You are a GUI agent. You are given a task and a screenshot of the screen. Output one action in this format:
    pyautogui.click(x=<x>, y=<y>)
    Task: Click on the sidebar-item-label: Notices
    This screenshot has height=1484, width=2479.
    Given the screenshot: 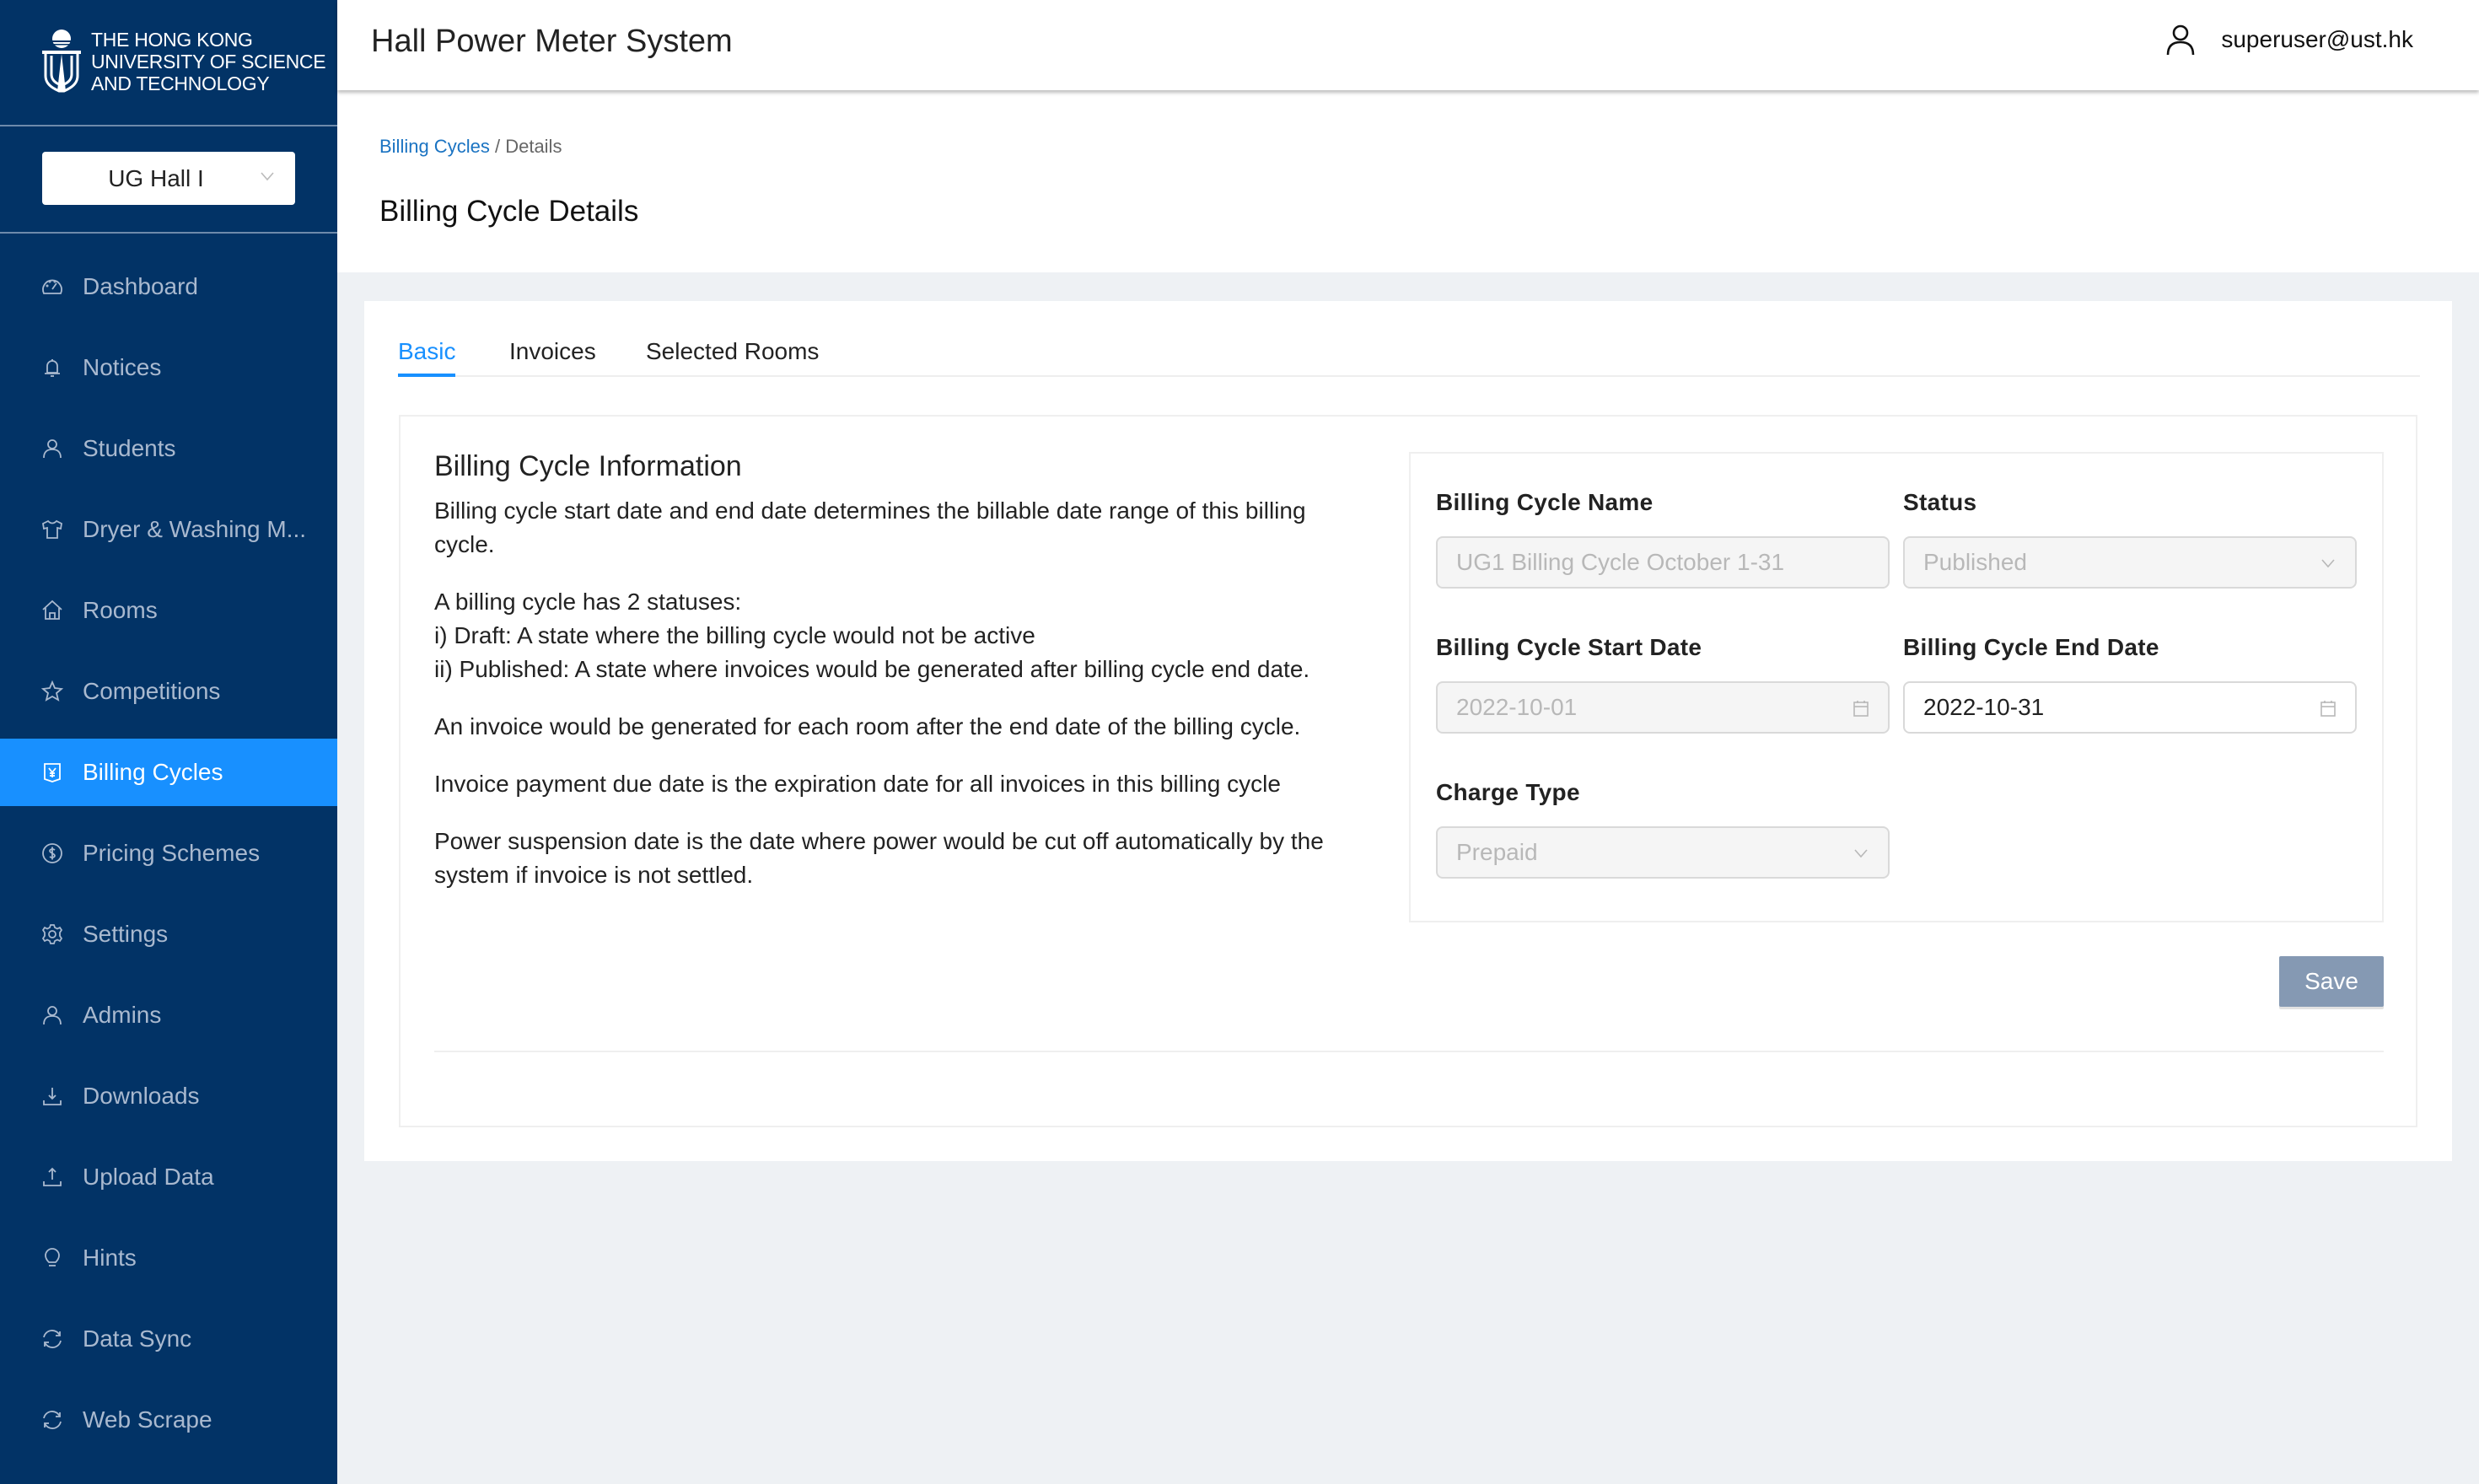 What is the action you would take?
    pyautogui.click(x=122, y=367)
    